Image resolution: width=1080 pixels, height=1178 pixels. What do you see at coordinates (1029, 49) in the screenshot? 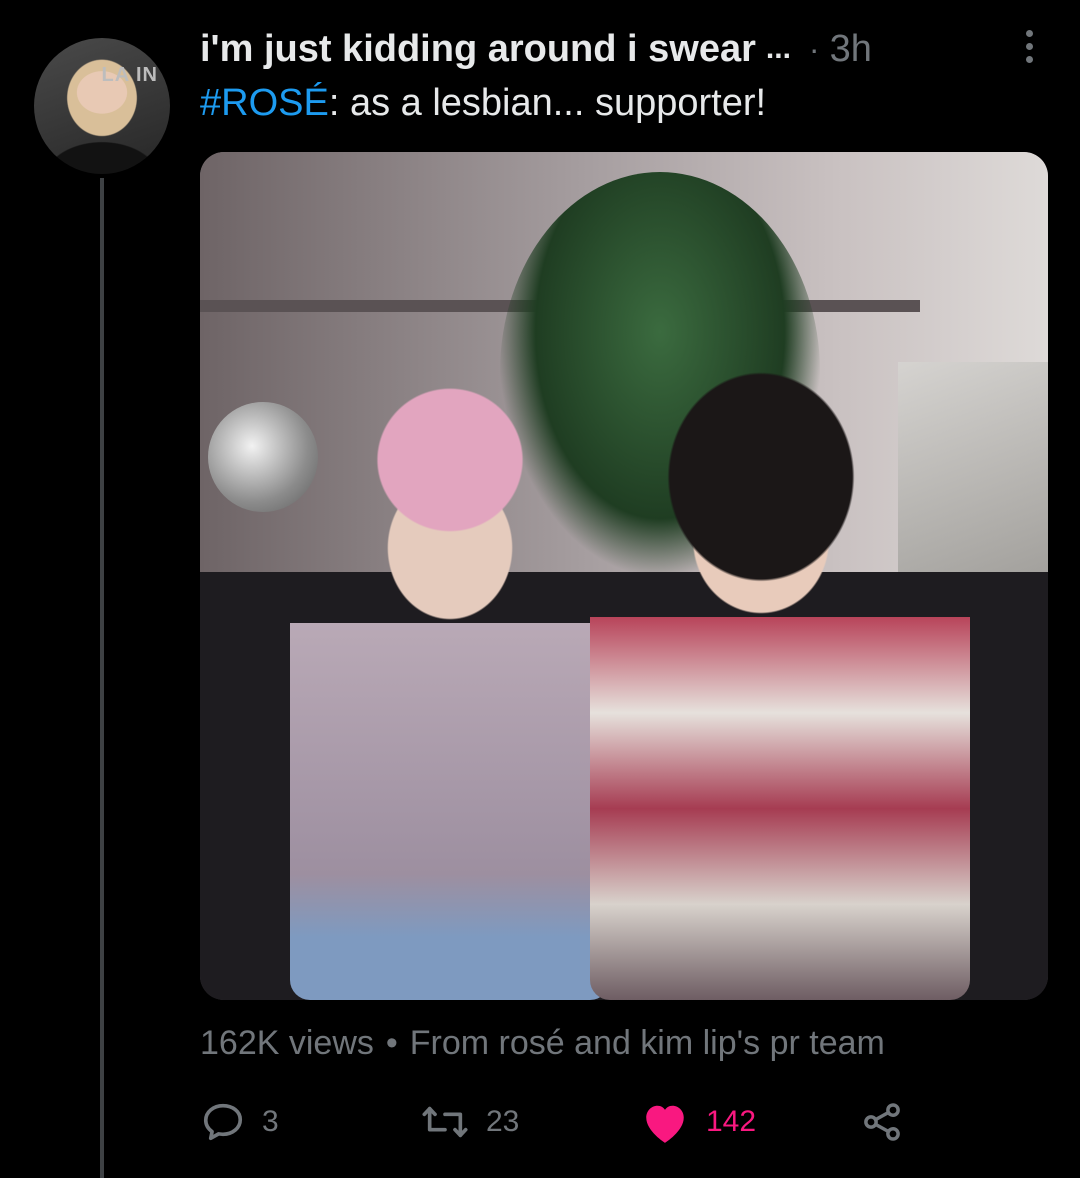
I see `more-vertical-icon` at bounding box center [1029, 49].